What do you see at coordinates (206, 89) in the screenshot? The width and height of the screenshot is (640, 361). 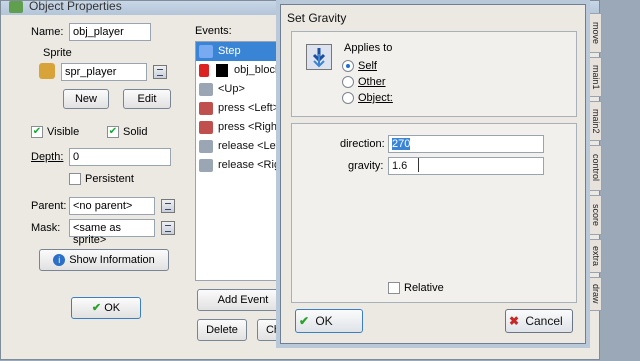 I see `keyboard-icon` at bounding box center [206, 89].